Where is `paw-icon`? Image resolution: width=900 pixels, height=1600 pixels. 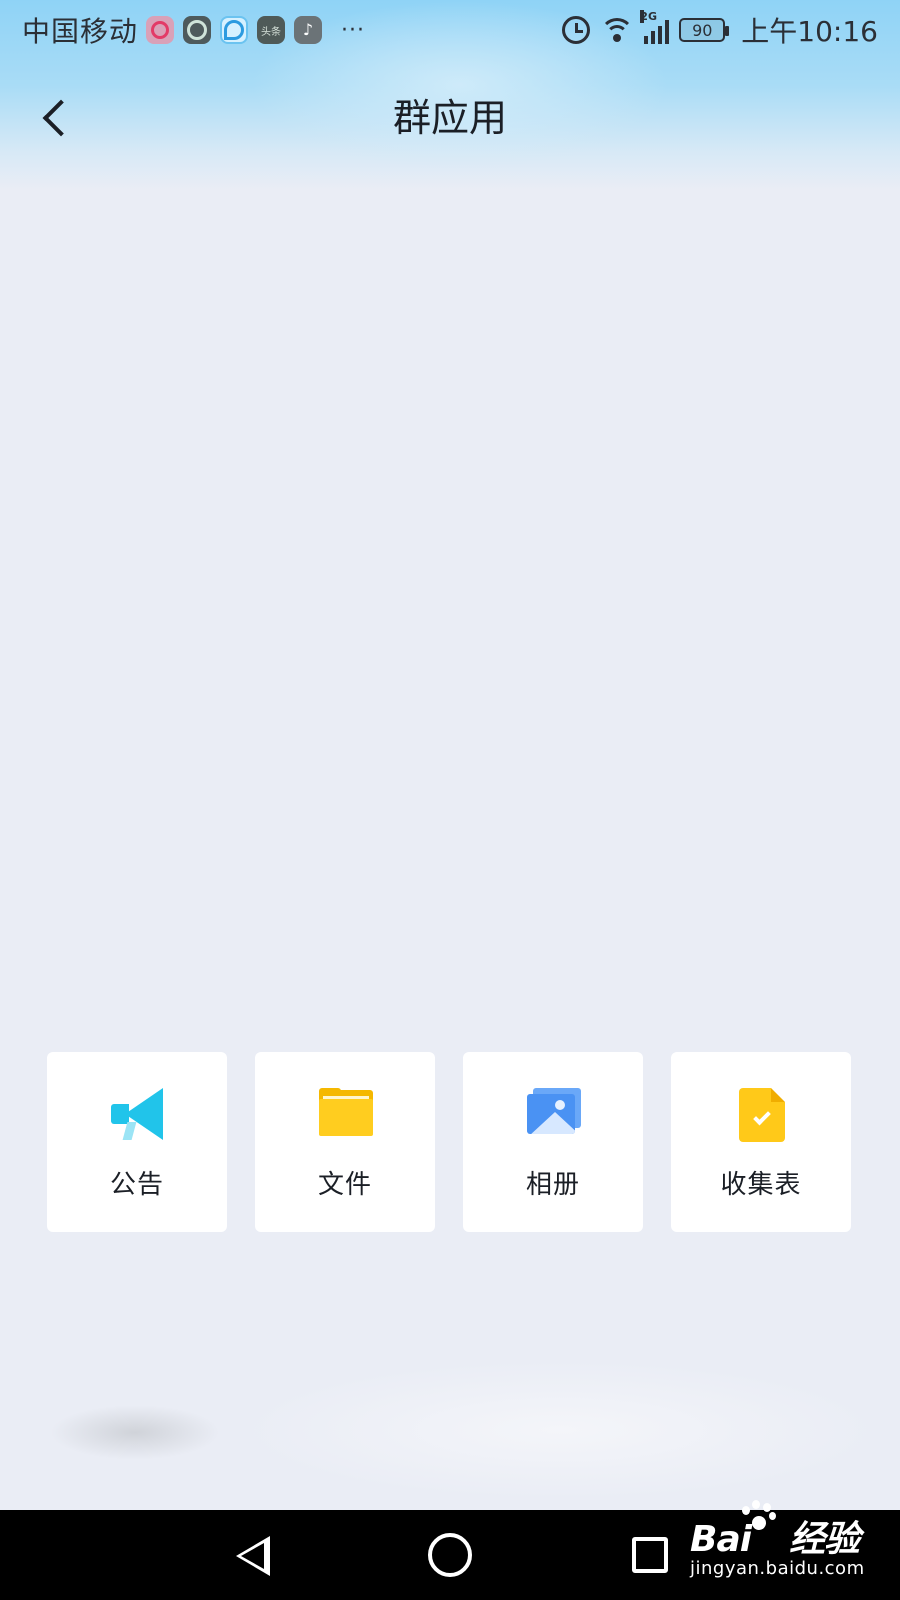
paw-icon is located at coordinates (757, 1517).